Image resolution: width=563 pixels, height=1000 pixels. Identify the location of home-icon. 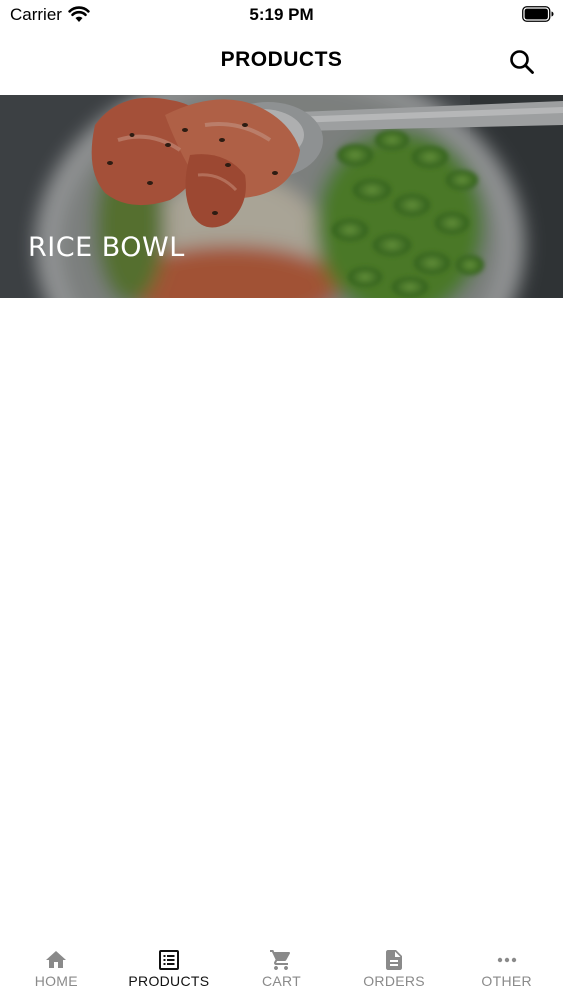
(56, 959).